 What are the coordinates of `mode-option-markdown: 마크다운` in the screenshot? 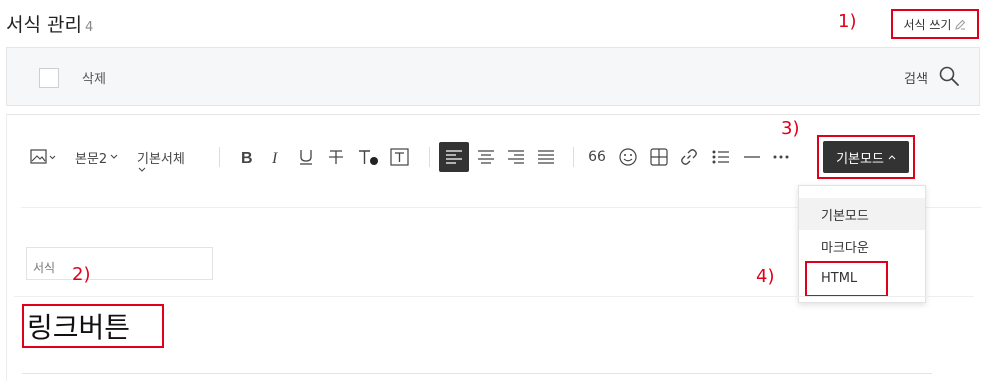 It's located at (862, 246).